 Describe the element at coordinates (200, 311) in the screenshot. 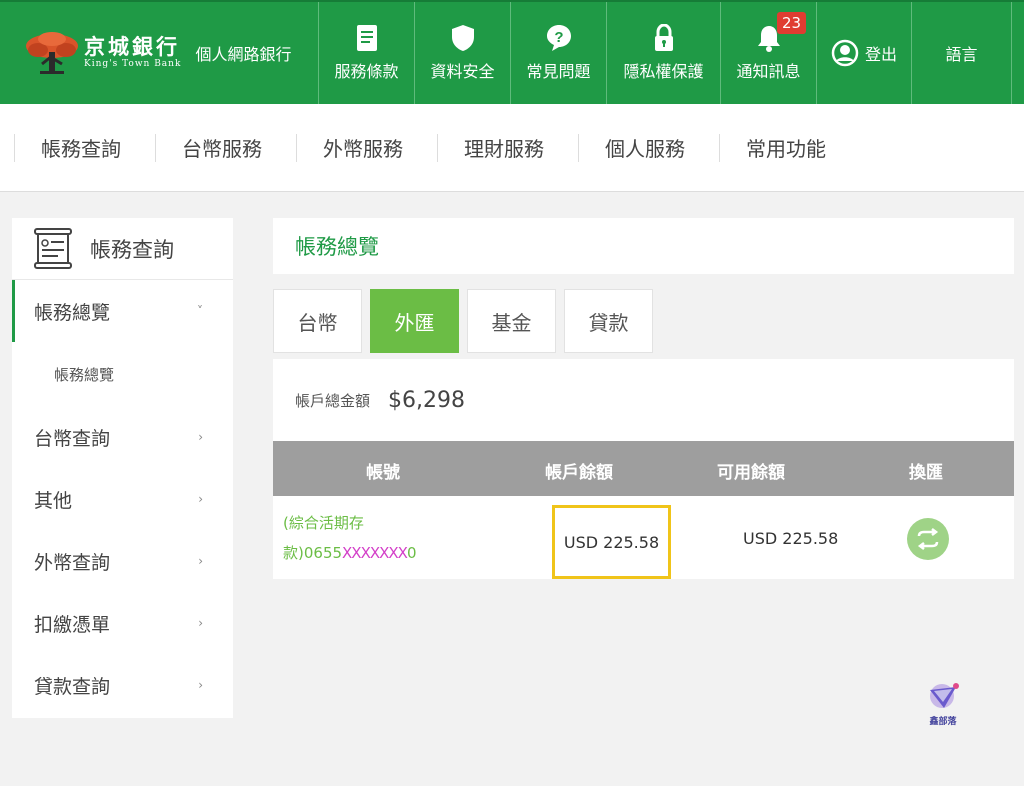

I see `chevron-down-icon: ˅` at that location.